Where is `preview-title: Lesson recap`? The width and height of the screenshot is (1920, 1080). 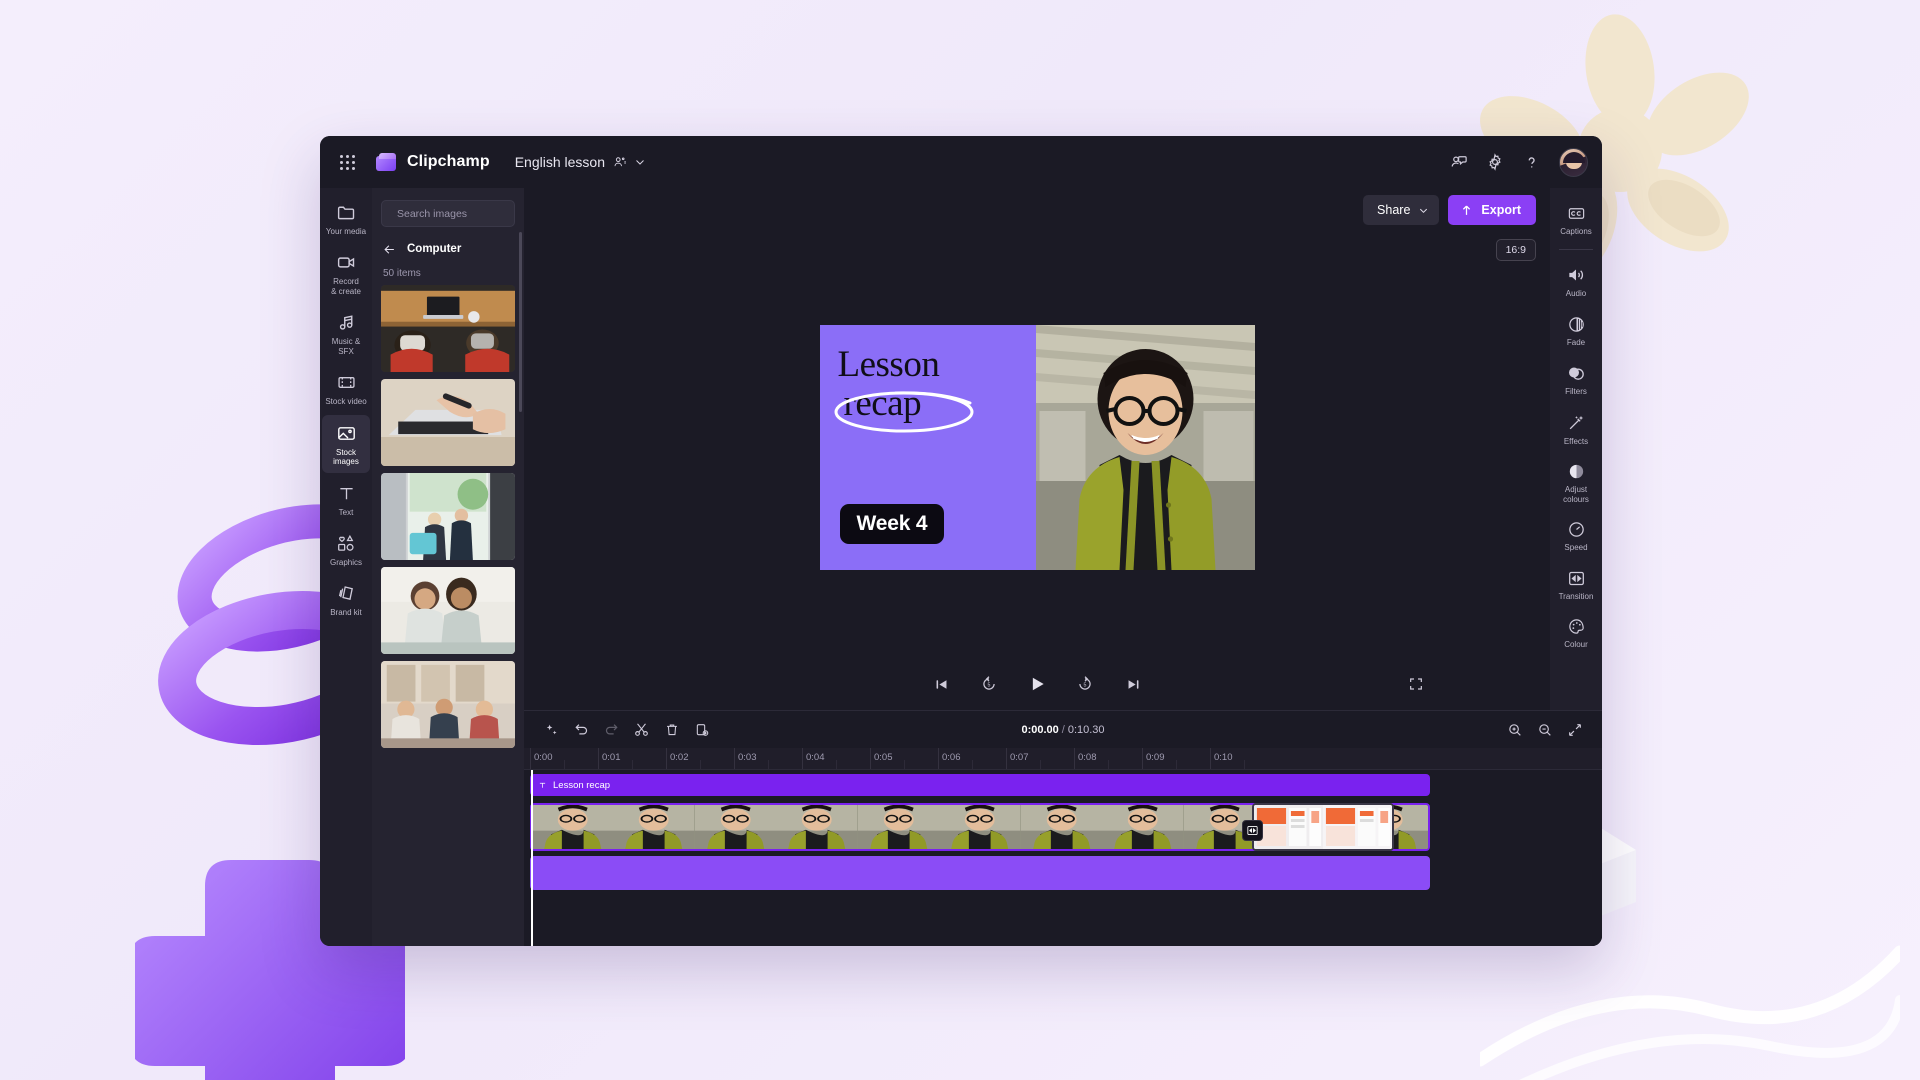 preview-title: Lesson recap is located at coordinates (926, 389).